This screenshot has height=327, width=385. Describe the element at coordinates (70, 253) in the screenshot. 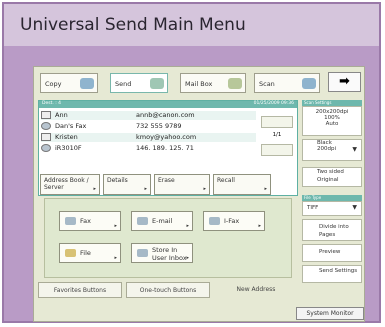

I see `folder-icon` at that location.